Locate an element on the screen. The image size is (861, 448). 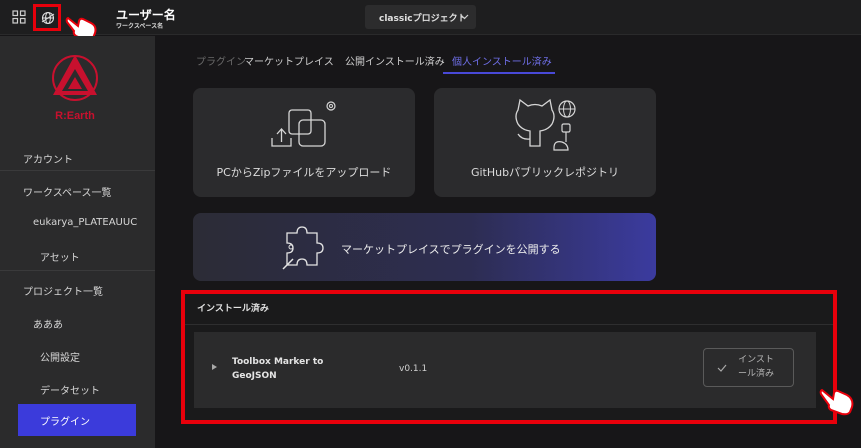
publish-marketplace-label: マーケットプレイスでプラグインを公開する is located at coordinates (451, 249).